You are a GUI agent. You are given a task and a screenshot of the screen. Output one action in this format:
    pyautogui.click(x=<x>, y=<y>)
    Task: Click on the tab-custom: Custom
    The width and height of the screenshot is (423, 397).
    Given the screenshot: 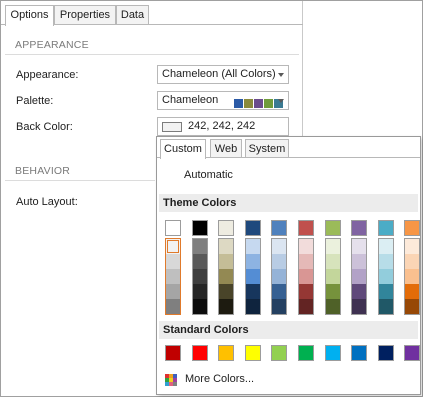 What is the action you would take?
    pyautogui.click(x=183, y=149)
    